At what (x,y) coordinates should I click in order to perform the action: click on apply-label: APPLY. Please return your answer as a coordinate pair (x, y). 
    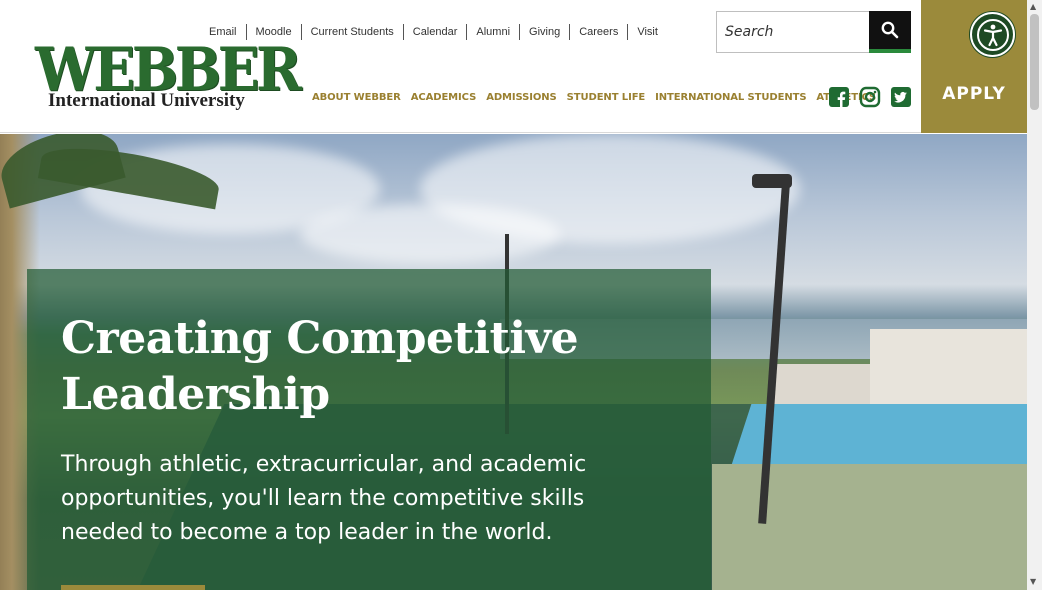
    Looking at the image, I should click on (974, 94).